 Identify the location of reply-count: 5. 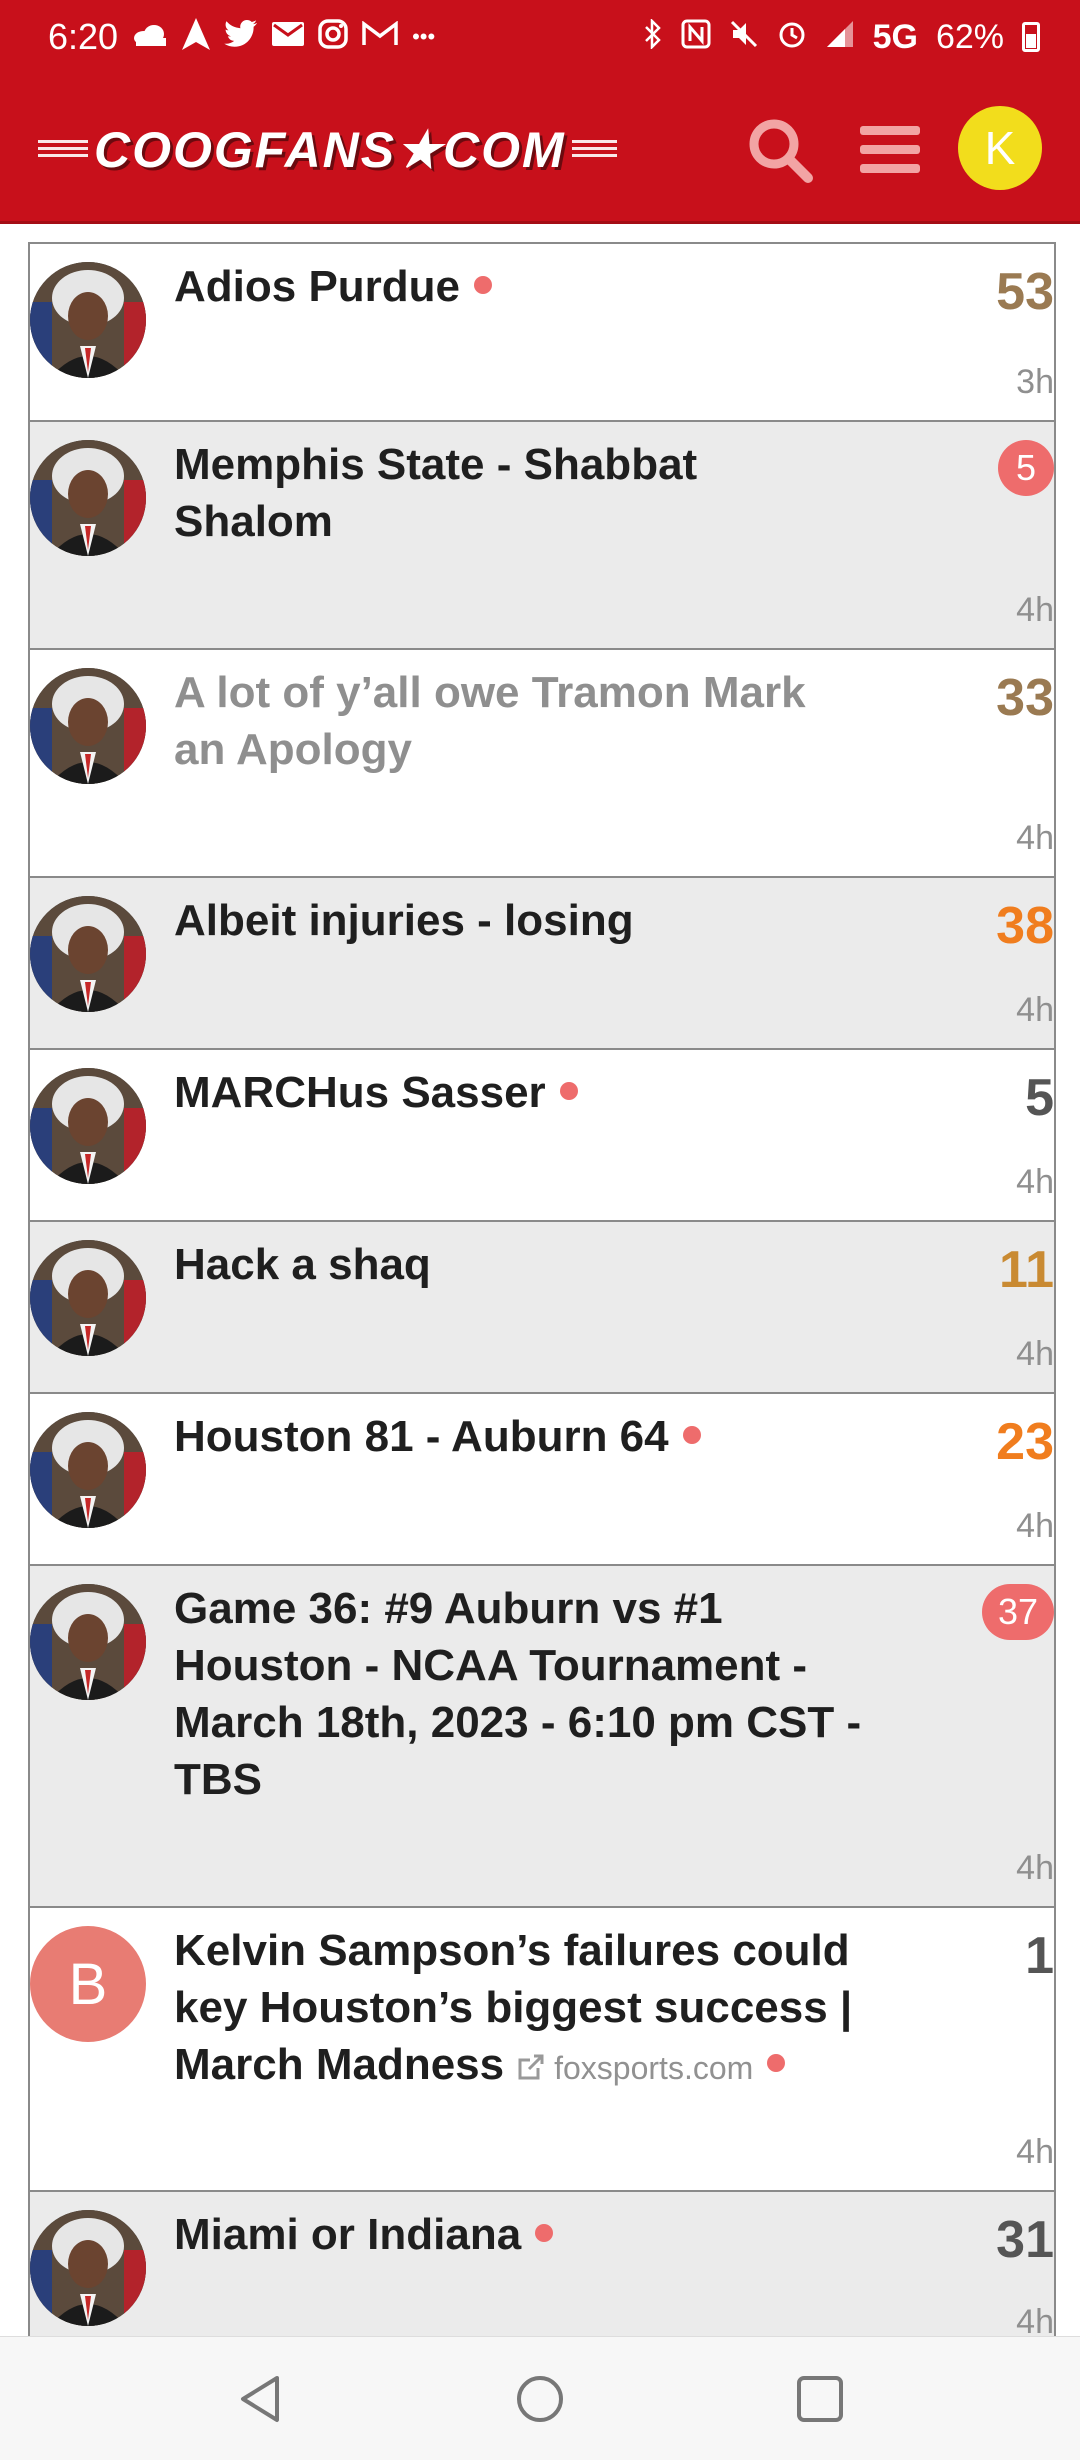
(1039, 1098).